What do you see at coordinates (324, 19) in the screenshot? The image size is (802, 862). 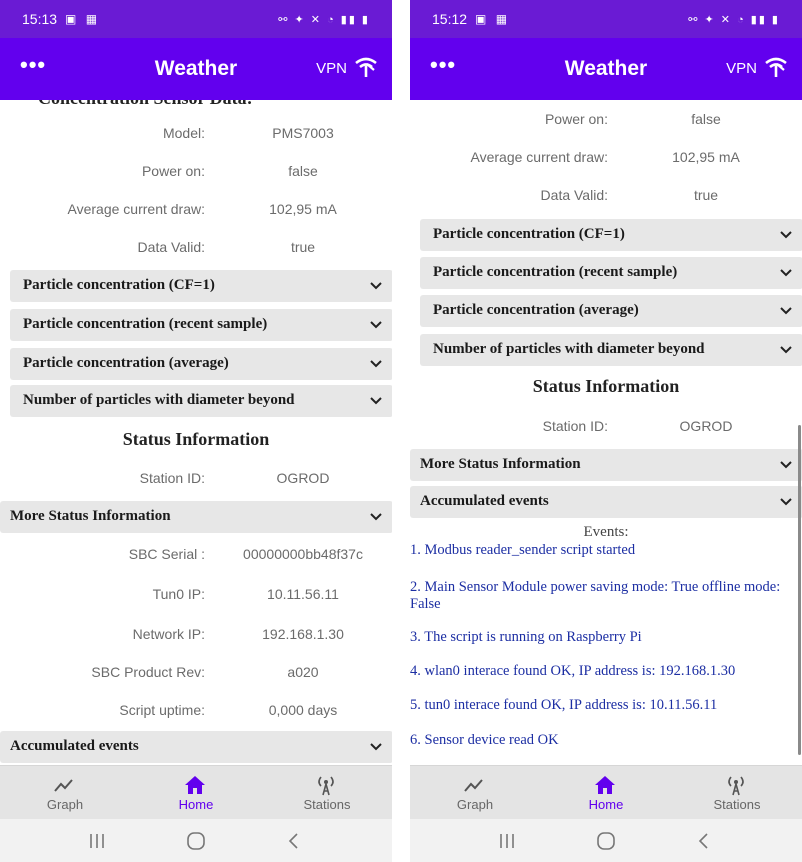 I see `status-system-icons: ⚯ ✦ ✕ ◔ ▮▮ ▮` at bounding box center [324, 19].